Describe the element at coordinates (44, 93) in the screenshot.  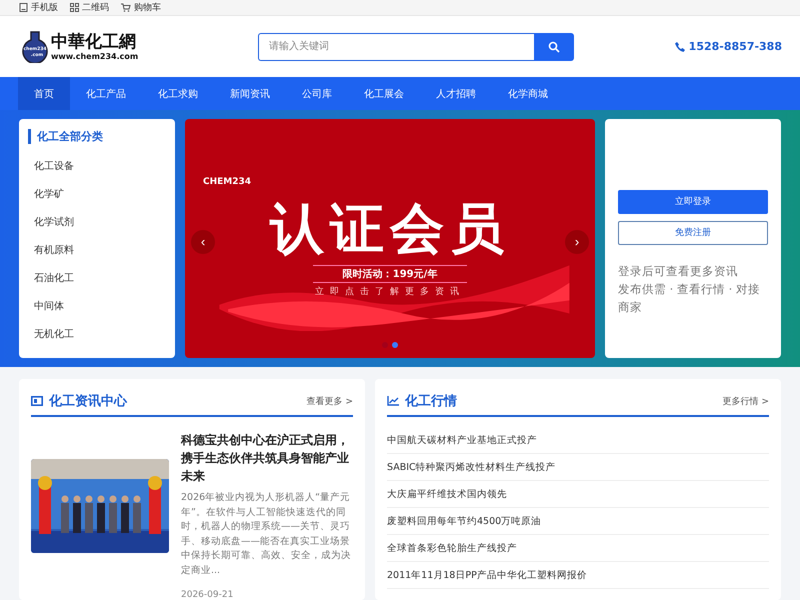
I see `nav-tab: 首页` at that location.